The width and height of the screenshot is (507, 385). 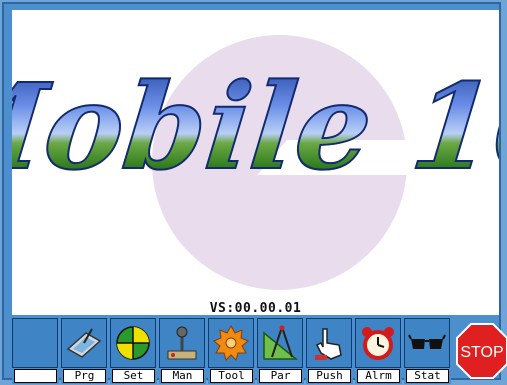 I want to click on toolbar-button-tool: Tool, so click(x=231, y=351).